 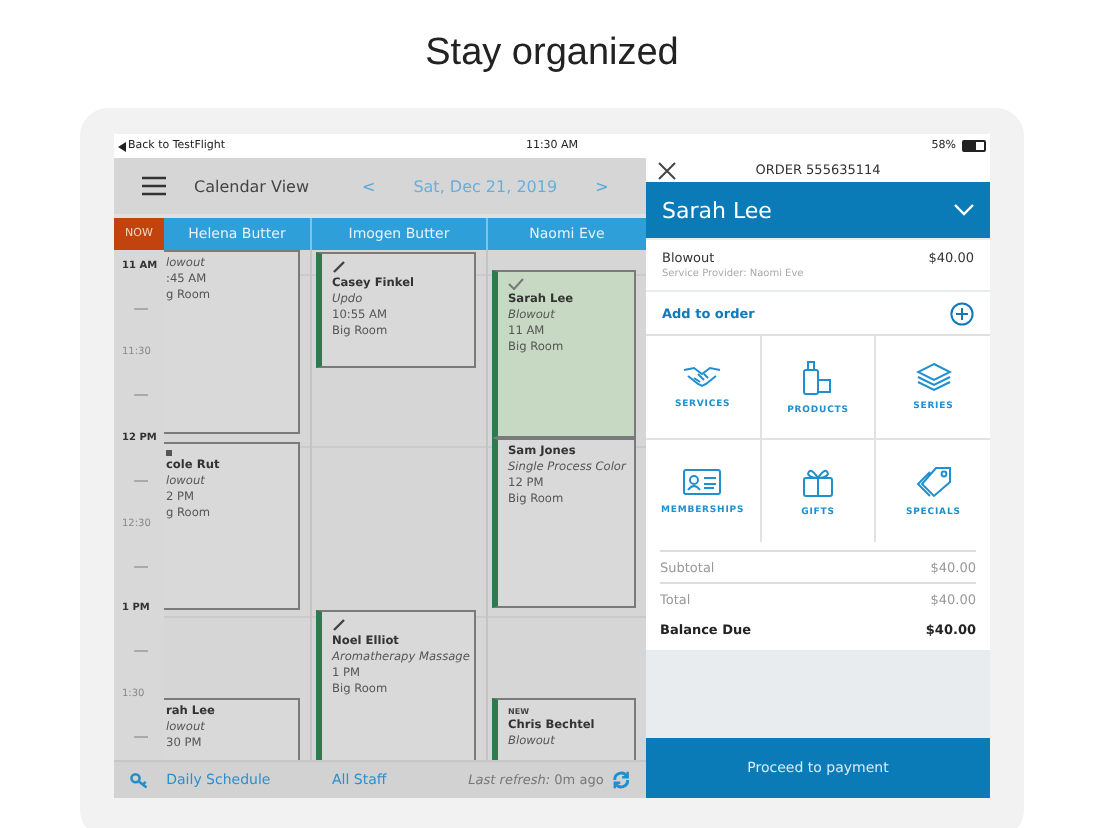 I want to click on gift-icon, so click(x=817, y=481).